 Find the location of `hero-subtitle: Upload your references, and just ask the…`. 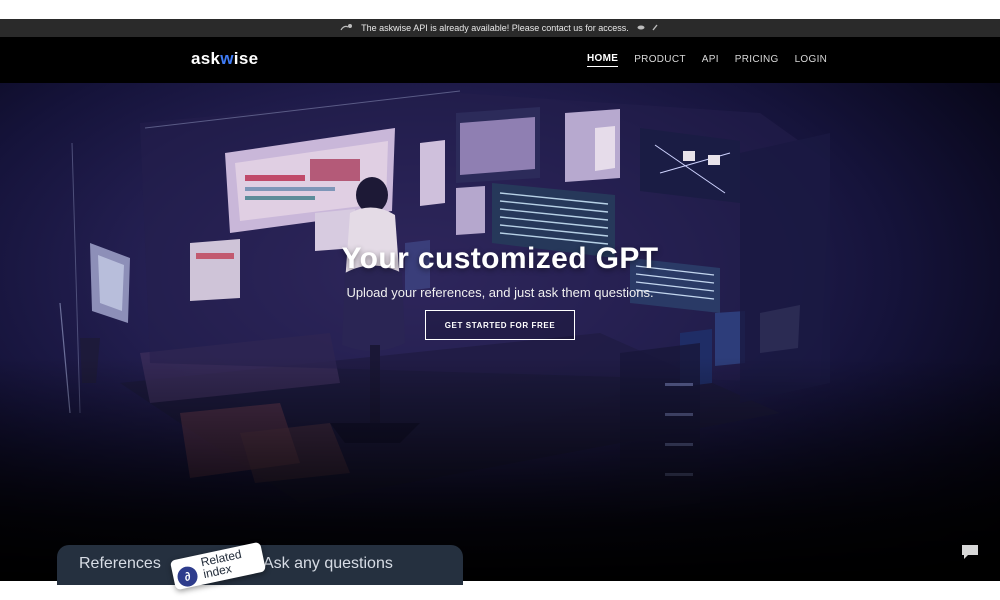

hero-subtitle: Upload your references, and just ask the… is located at coordinates (500, 292).